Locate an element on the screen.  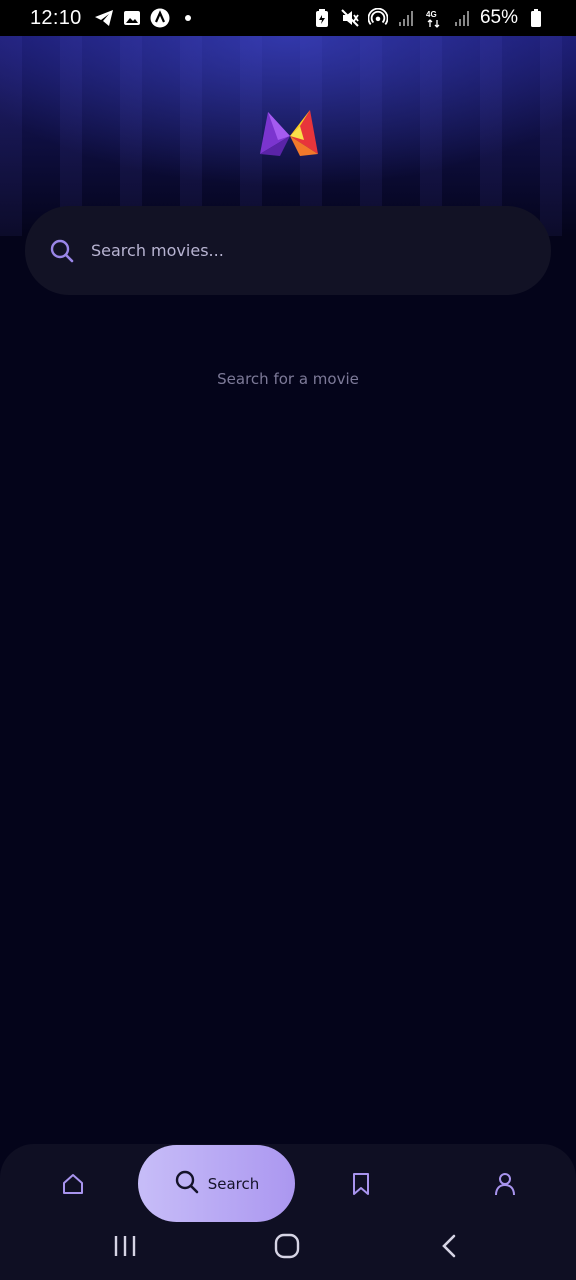
recents-icon is located at coordinates (125, 1246).